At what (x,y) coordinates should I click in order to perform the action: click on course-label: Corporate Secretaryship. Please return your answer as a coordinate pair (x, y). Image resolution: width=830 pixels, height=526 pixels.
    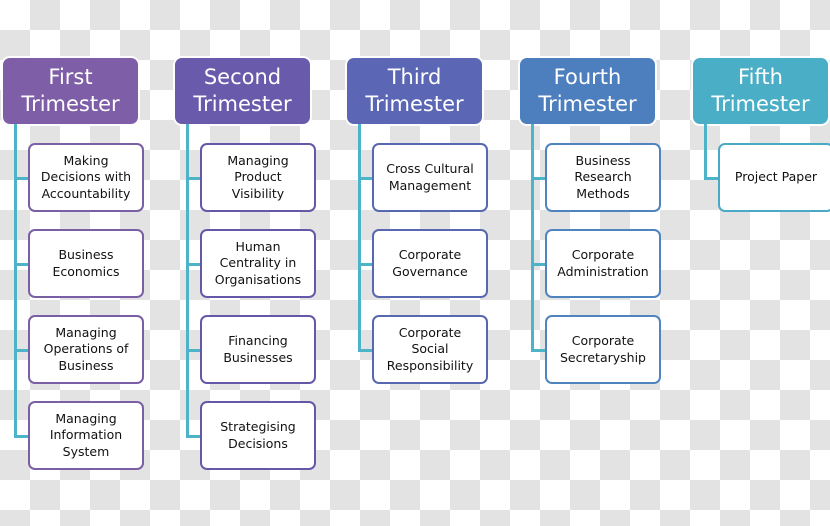
    Looking at the image, I should click on (603, 349).